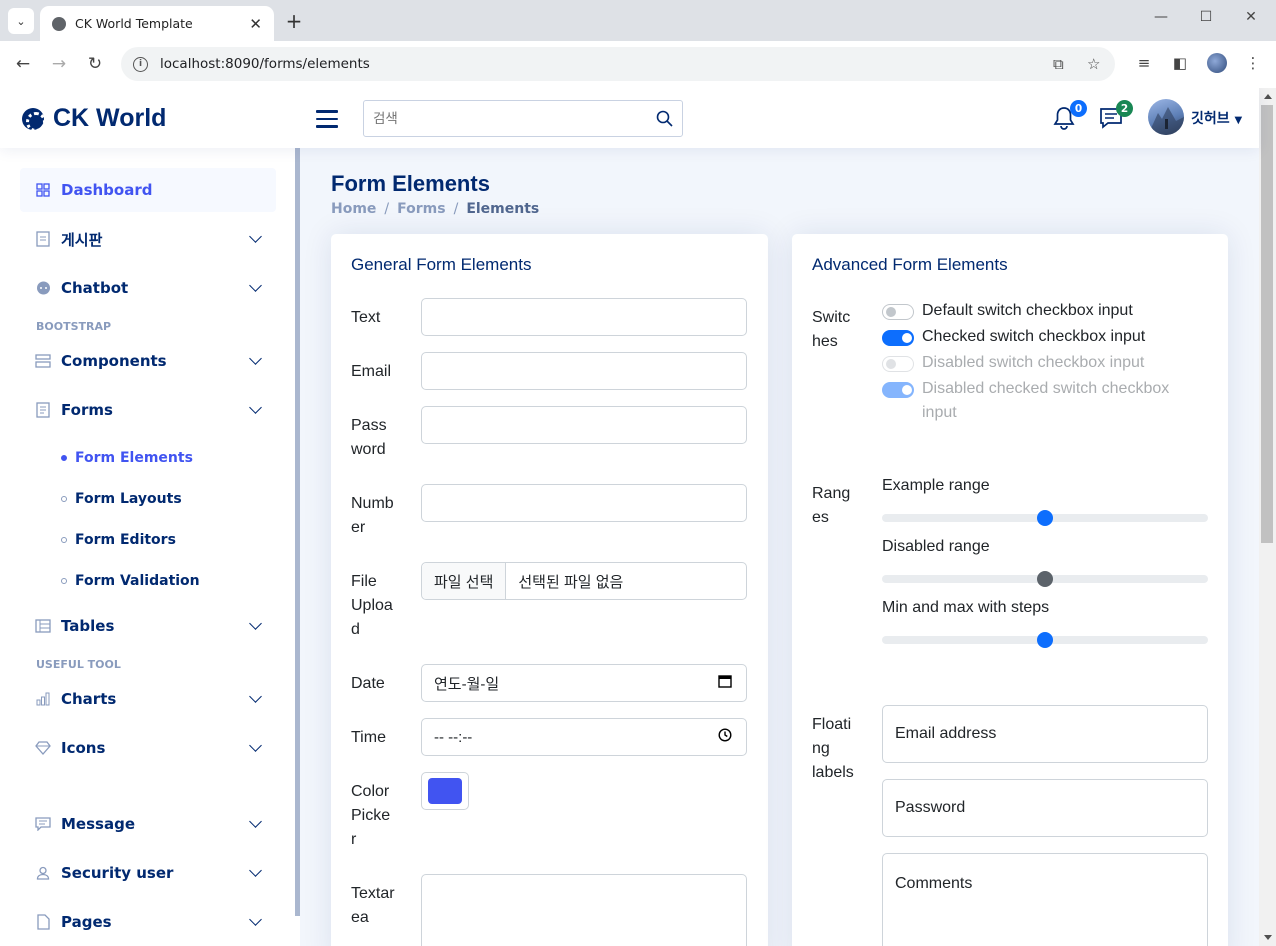 The height and width of the screenshot is (946, 1276). I want to click on textarea-label: Textar ea, so click(373, 905).